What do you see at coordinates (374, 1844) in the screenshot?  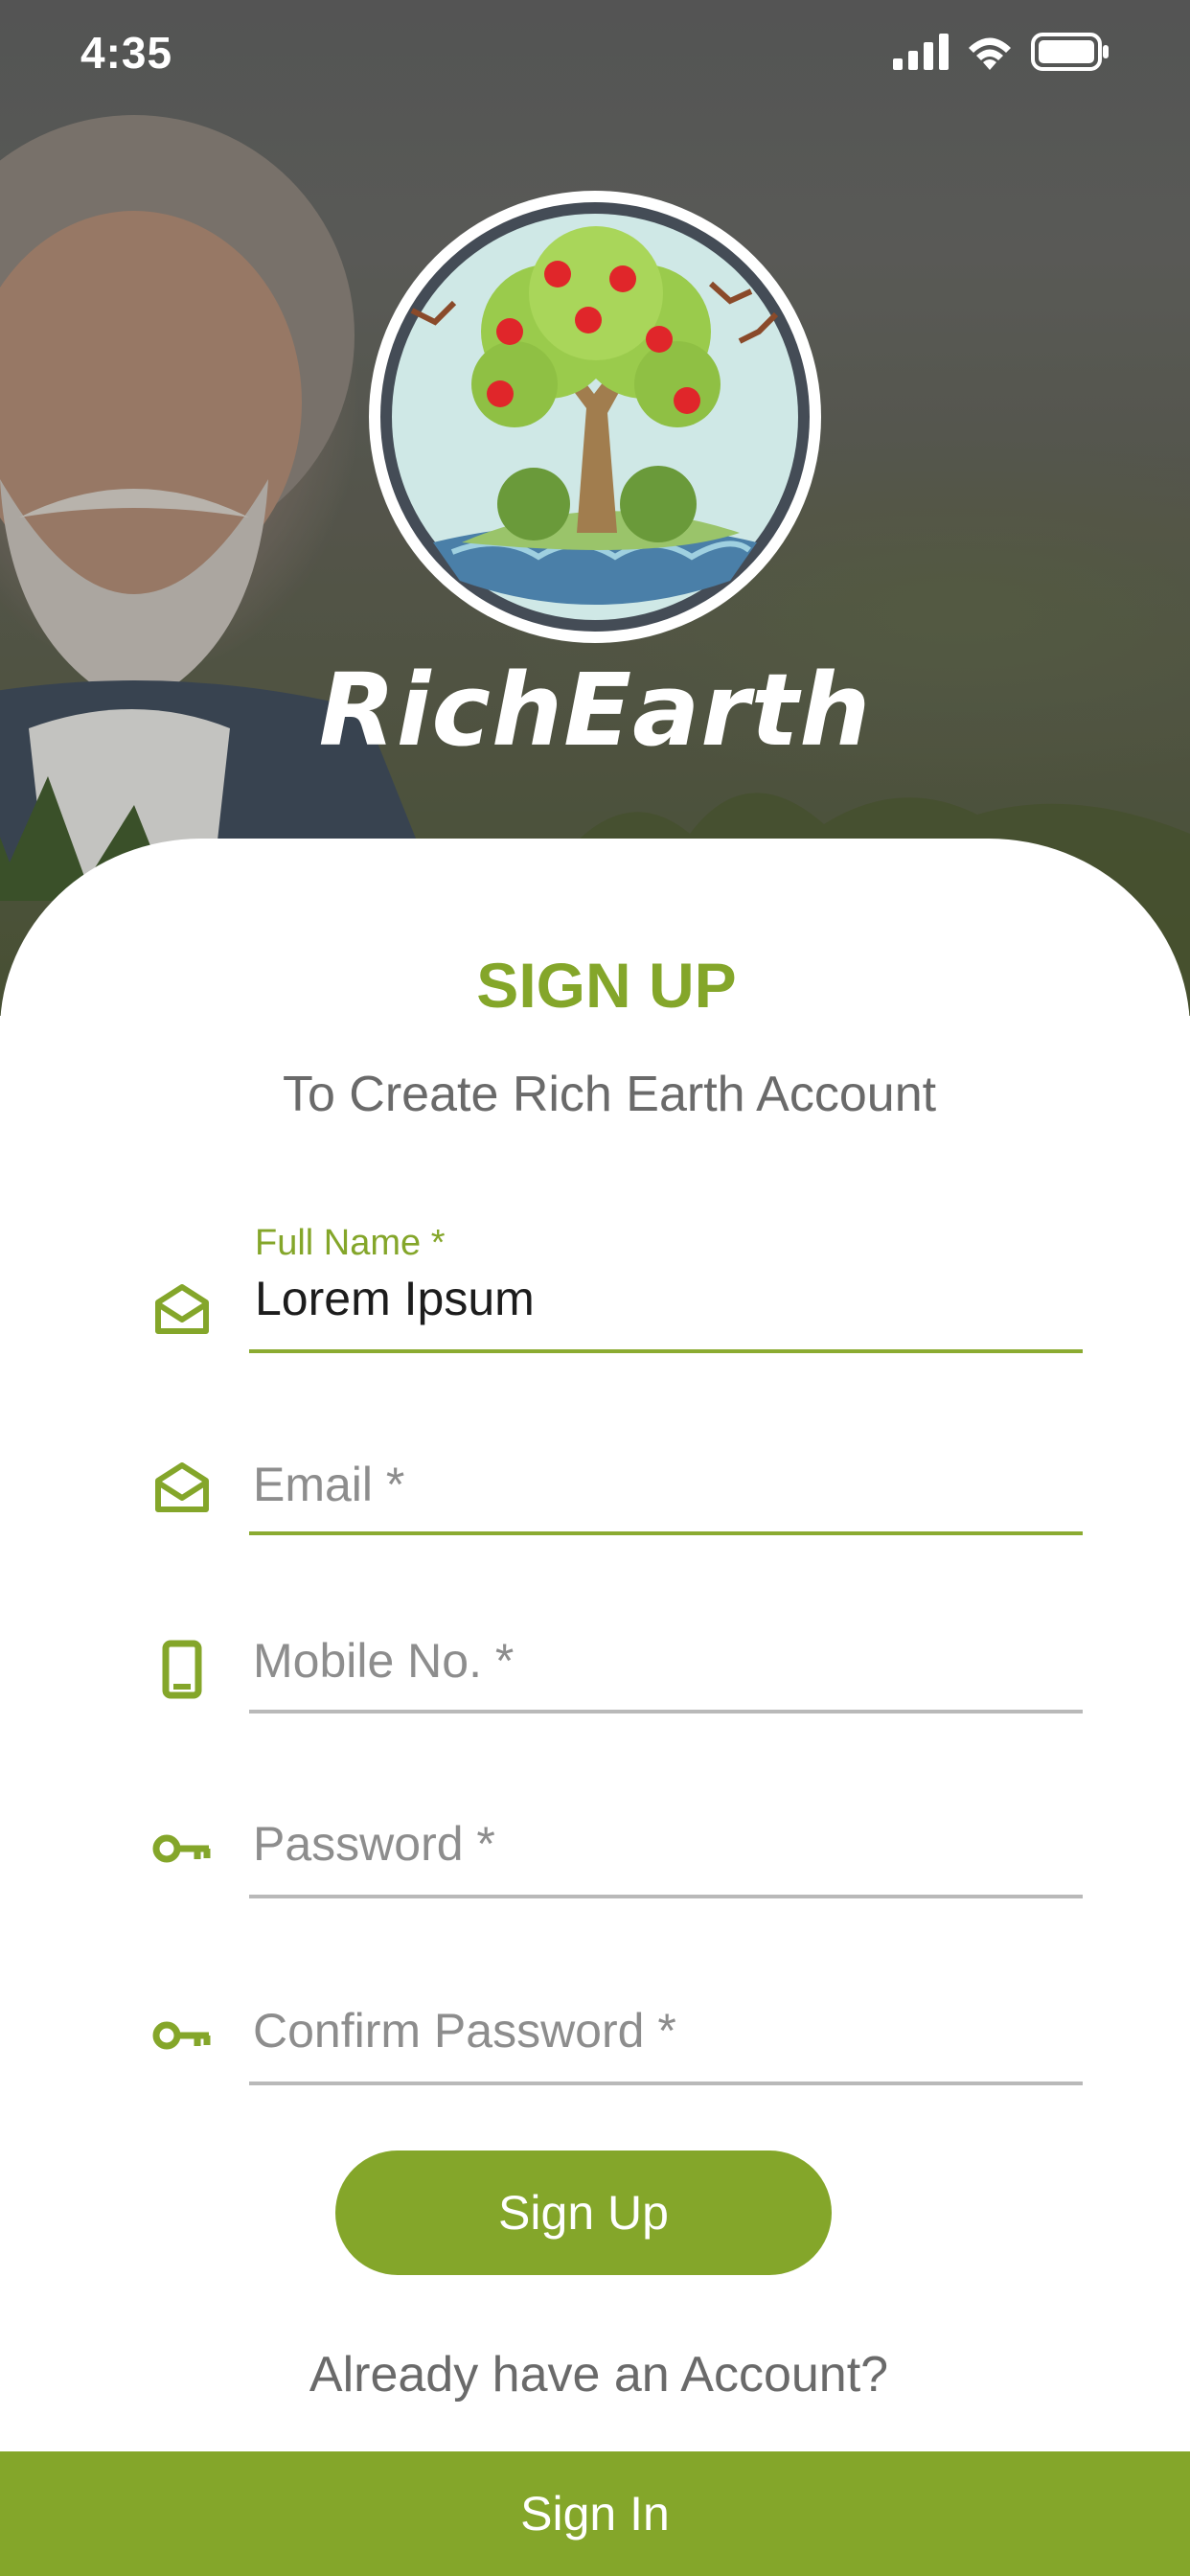 I see `password-placeholder: Password *` at bounding box center [374, 1844].